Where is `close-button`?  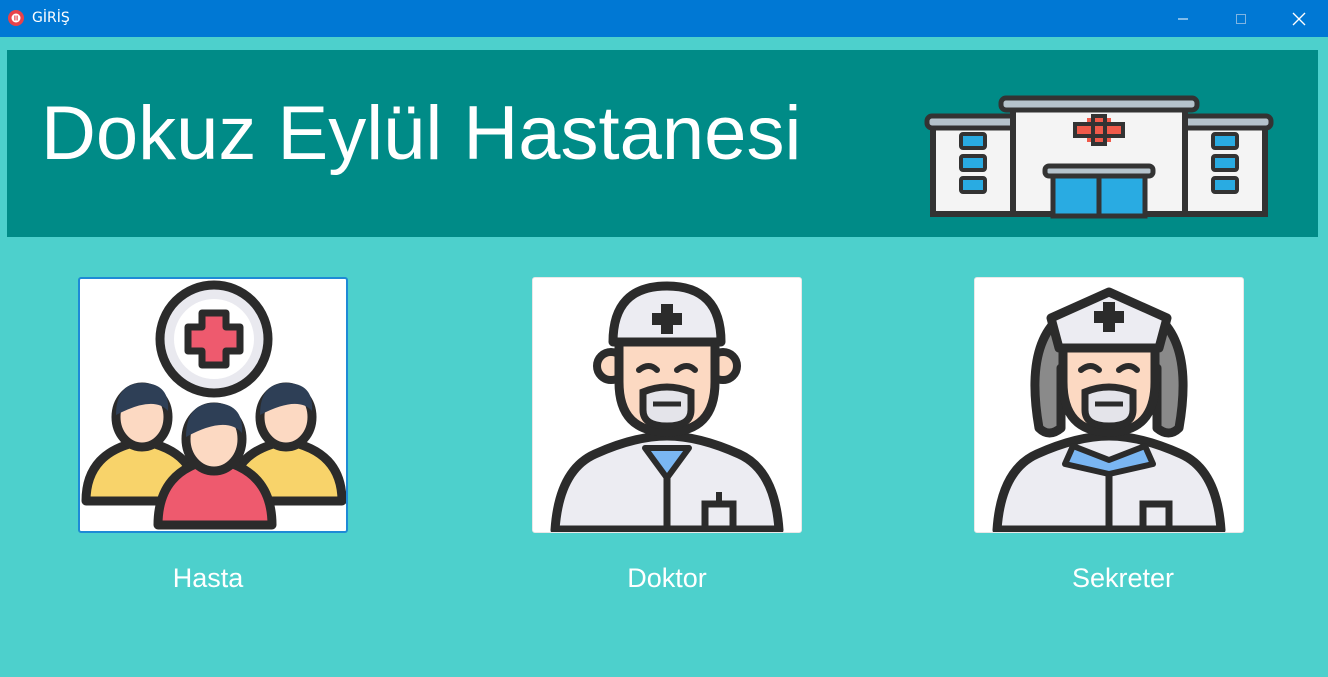 close-button is located at coordinates (1299, 18).